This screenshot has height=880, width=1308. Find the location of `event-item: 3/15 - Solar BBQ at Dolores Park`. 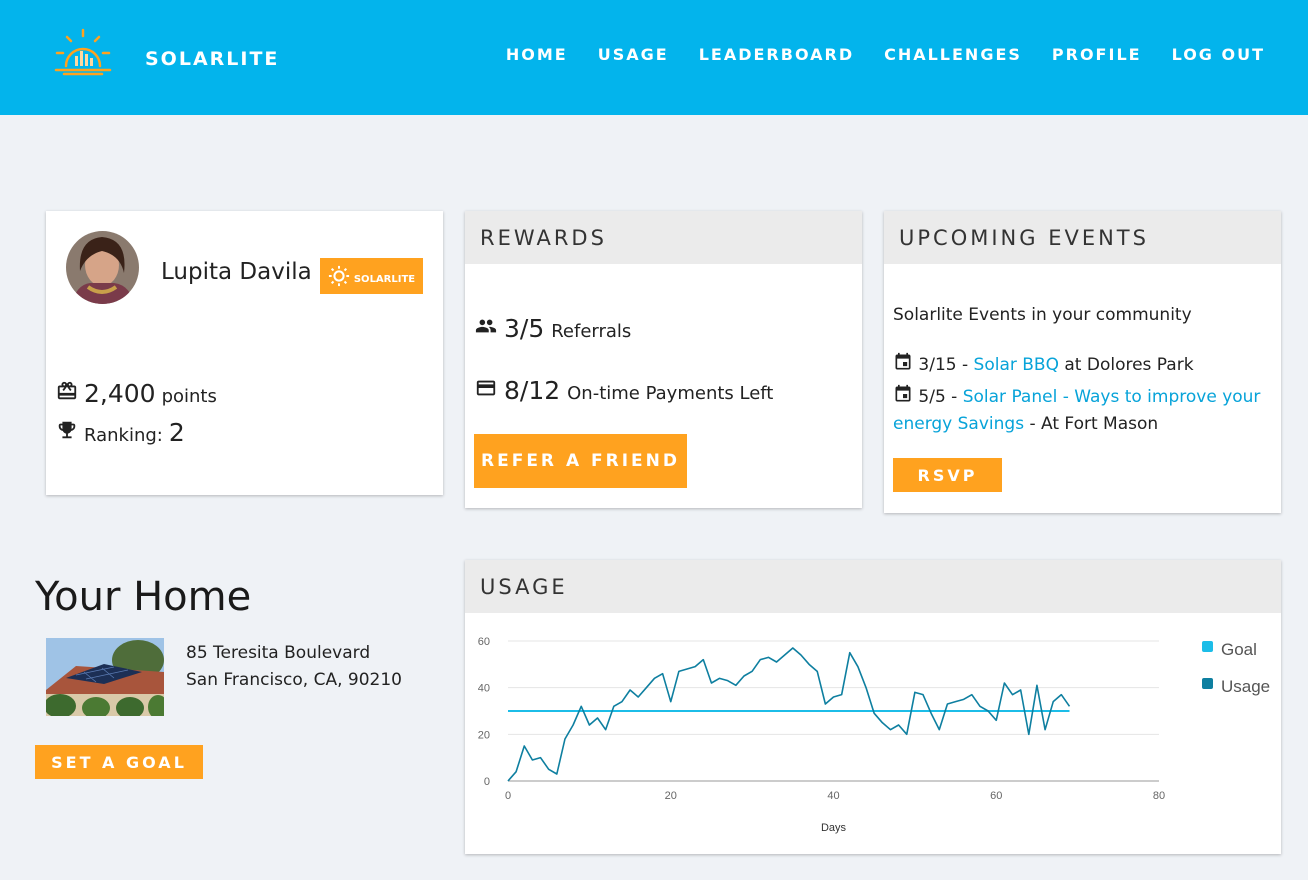

event-item: 3/15 - Solar BBQ at Dolores Park is located at coordinates (1078, 365).